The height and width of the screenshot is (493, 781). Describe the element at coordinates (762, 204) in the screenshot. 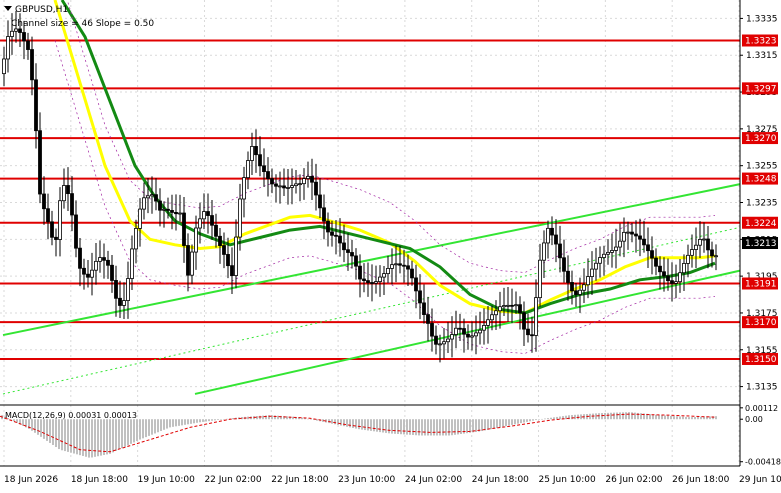

I see `y-tick-label: 1.3235` at that location.